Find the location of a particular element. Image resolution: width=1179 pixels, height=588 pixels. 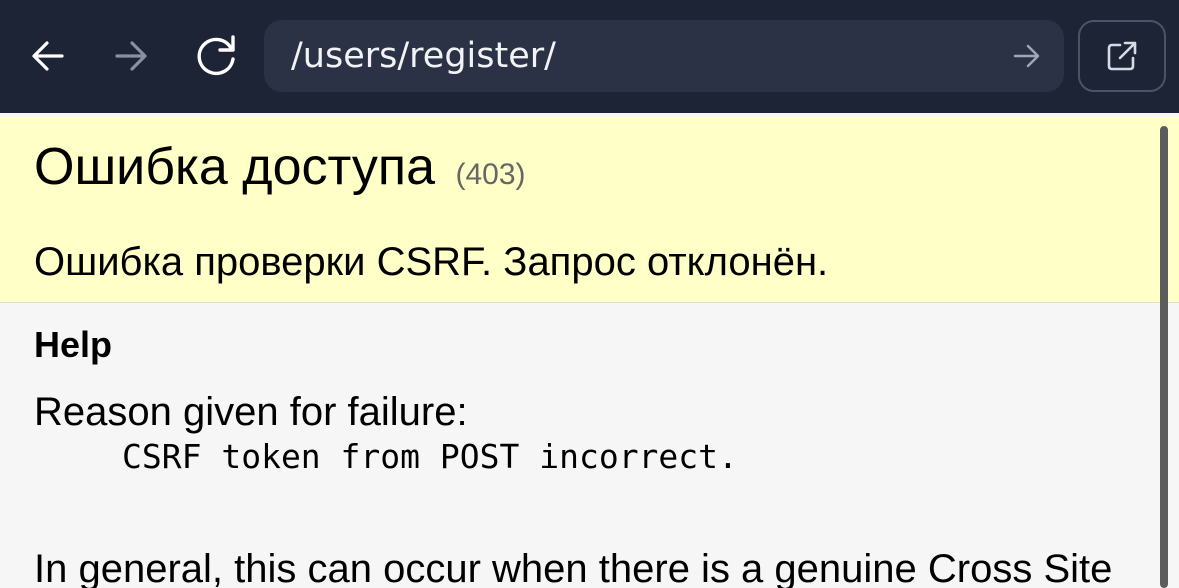

forward-button is located at coordinates (131, 56).